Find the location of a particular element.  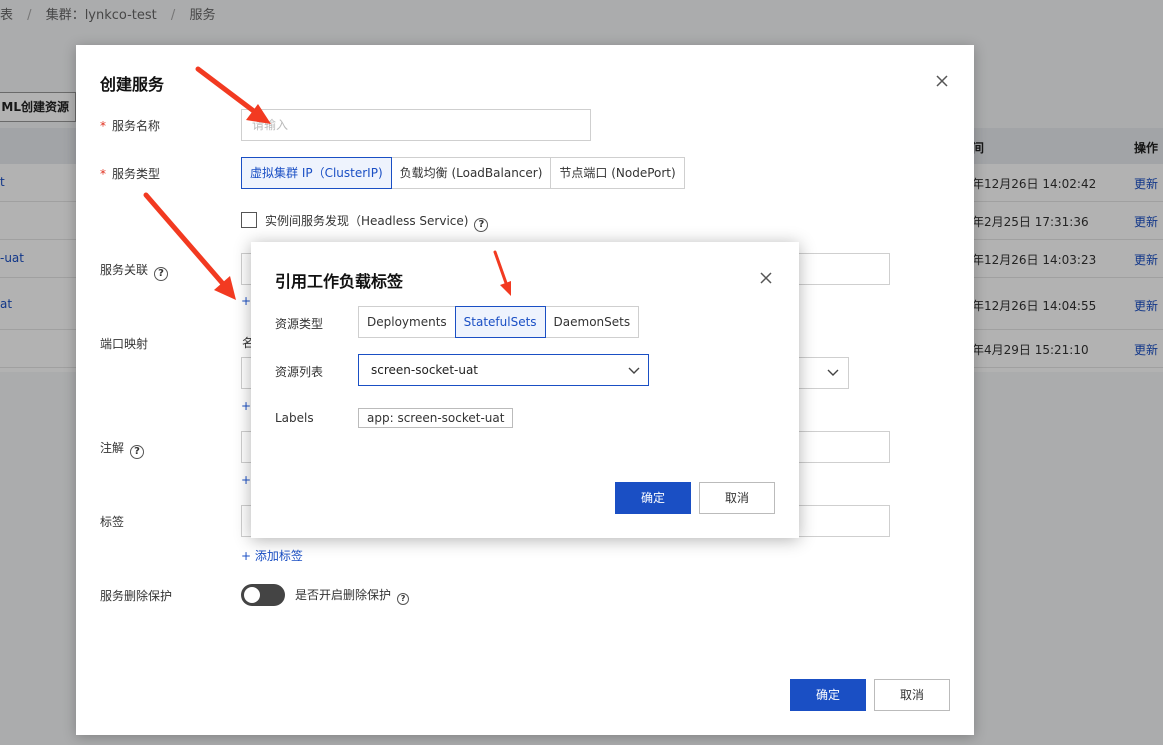

service-type-label-text: 服务类型 is located at coordinates (136, 174).